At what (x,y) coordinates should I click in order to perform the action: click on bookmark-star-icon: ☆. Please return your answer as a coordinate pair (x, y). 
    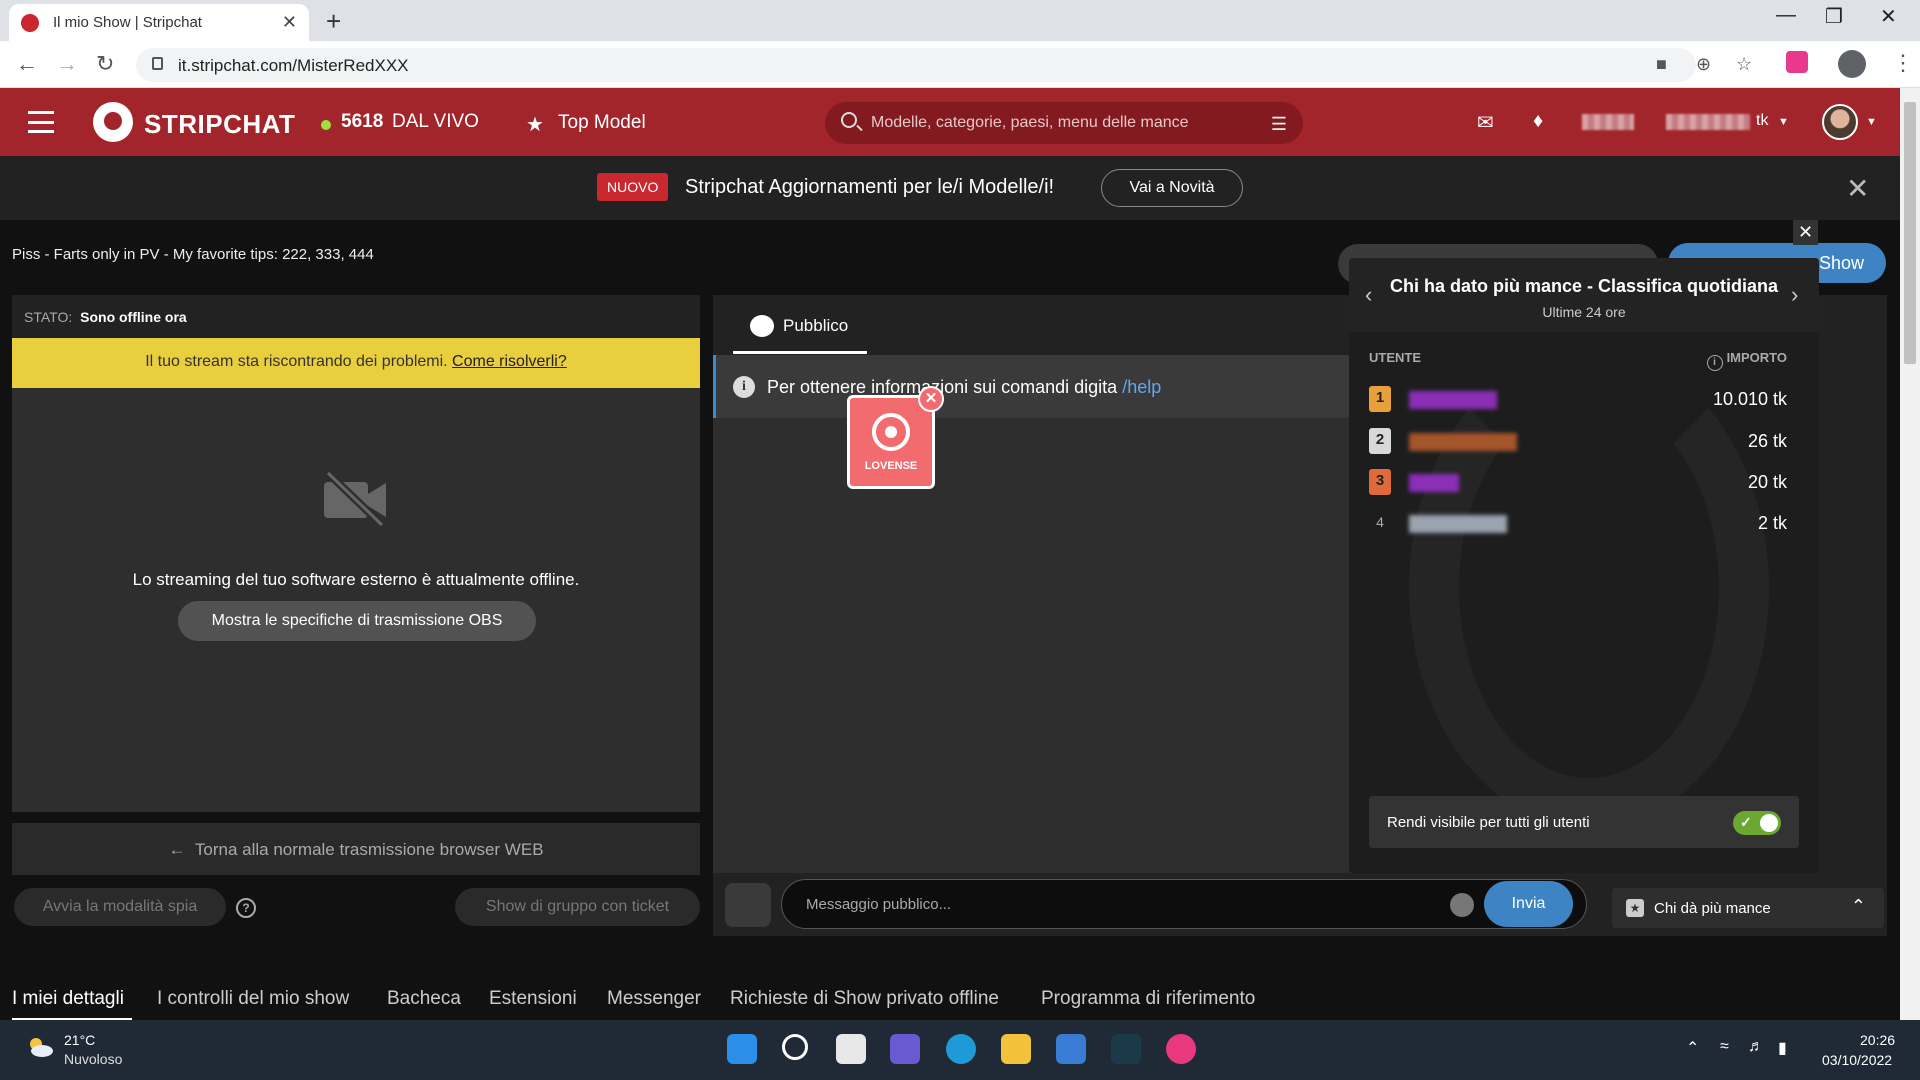
    Looking at the image, I should click on (1744, 64).